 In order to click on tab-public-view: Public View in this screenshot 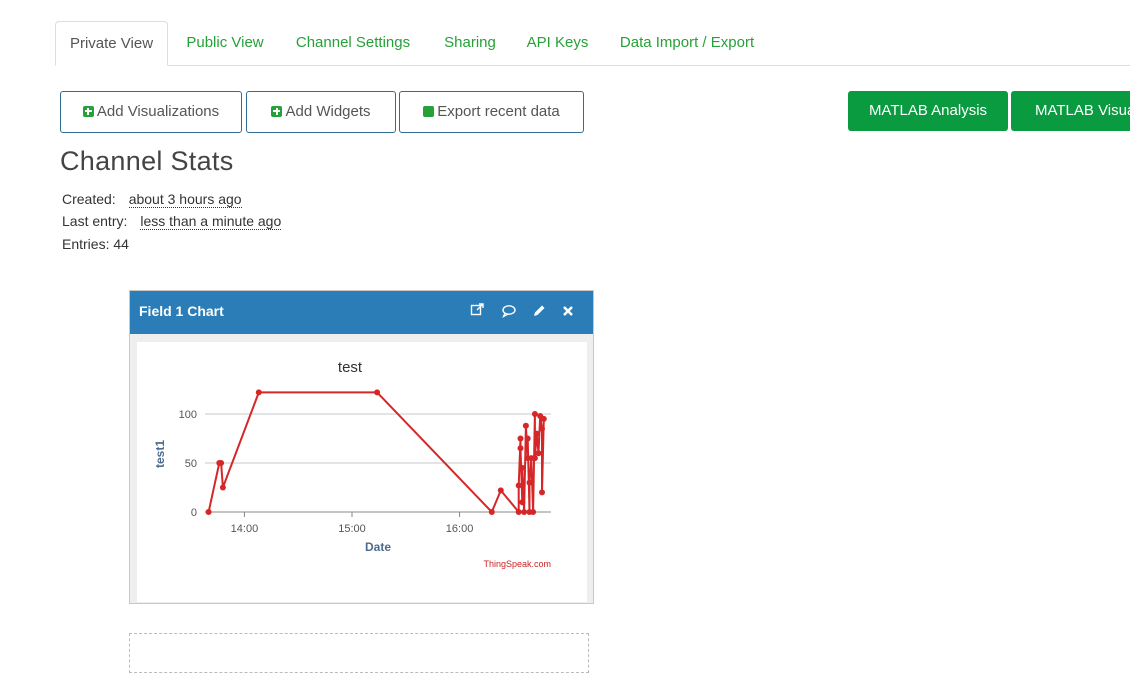, I will do `click(225, 43)`.